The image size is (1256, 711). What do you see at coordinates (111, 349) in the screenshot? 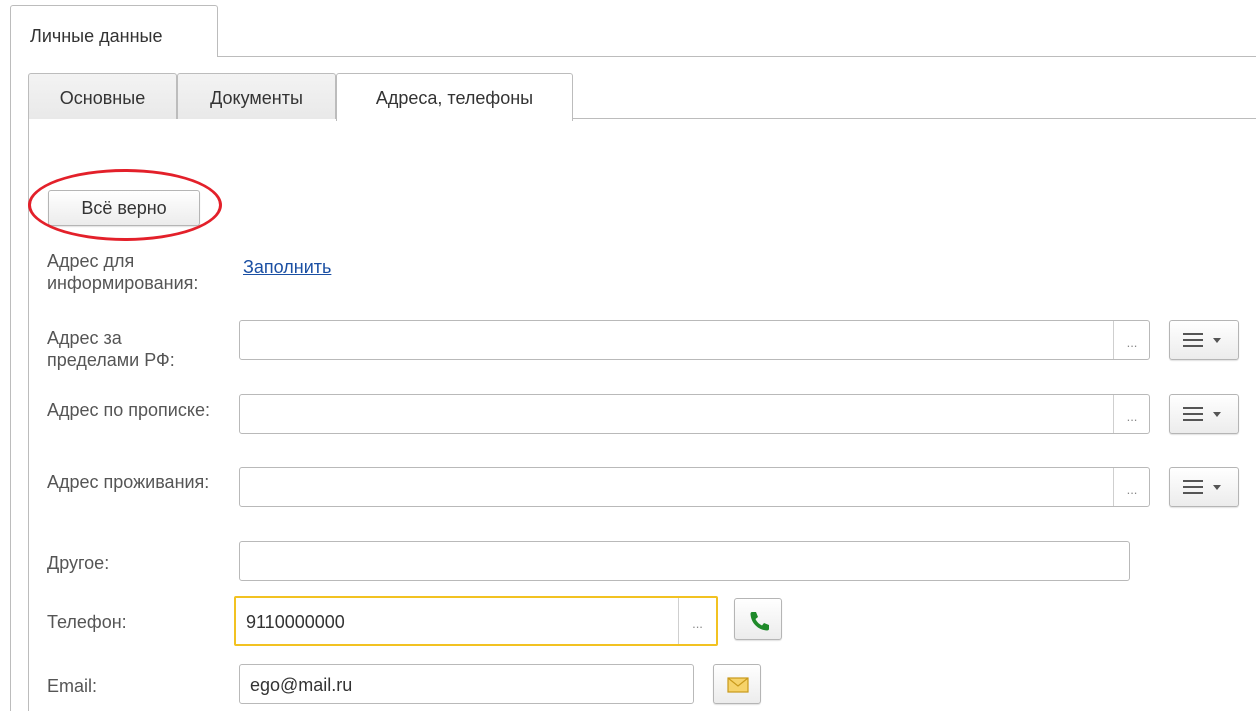
I see `address-abroad-label: Адрес за пределами РФ:` at bounding box center [111, 349].